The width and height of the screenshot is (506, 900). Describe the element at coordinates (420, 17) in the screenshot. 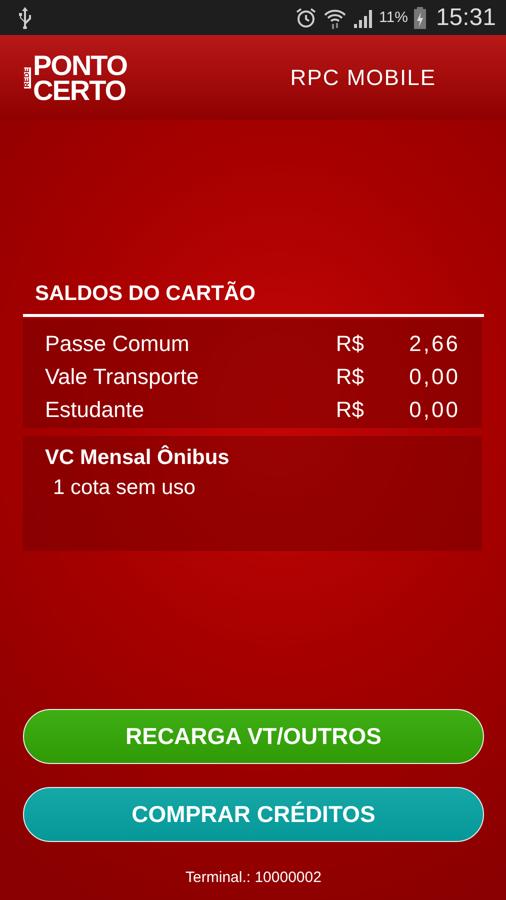

I see `battery-charging-icon` at that location.